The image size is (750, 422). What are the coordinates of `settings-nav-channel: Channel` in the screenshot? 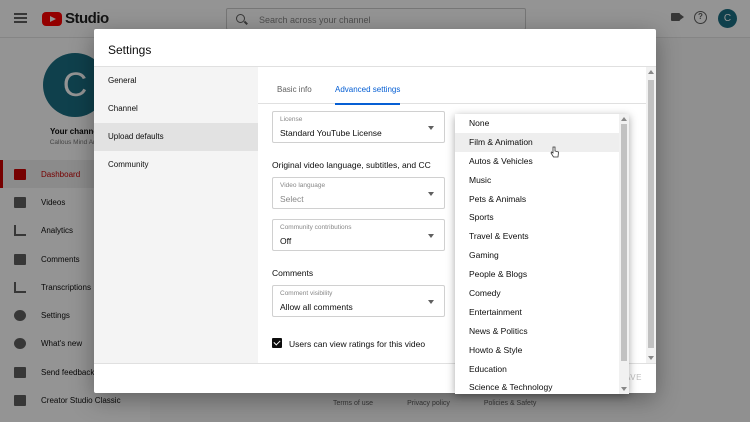 It's located at (176, 109).